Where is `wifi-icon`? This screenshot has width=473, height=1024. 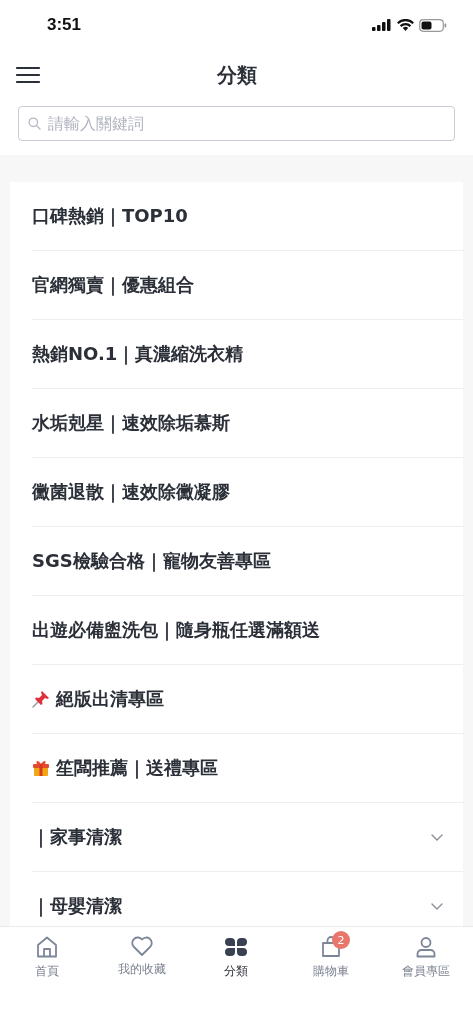
wifi-icon is located at coordinates (405, 25).